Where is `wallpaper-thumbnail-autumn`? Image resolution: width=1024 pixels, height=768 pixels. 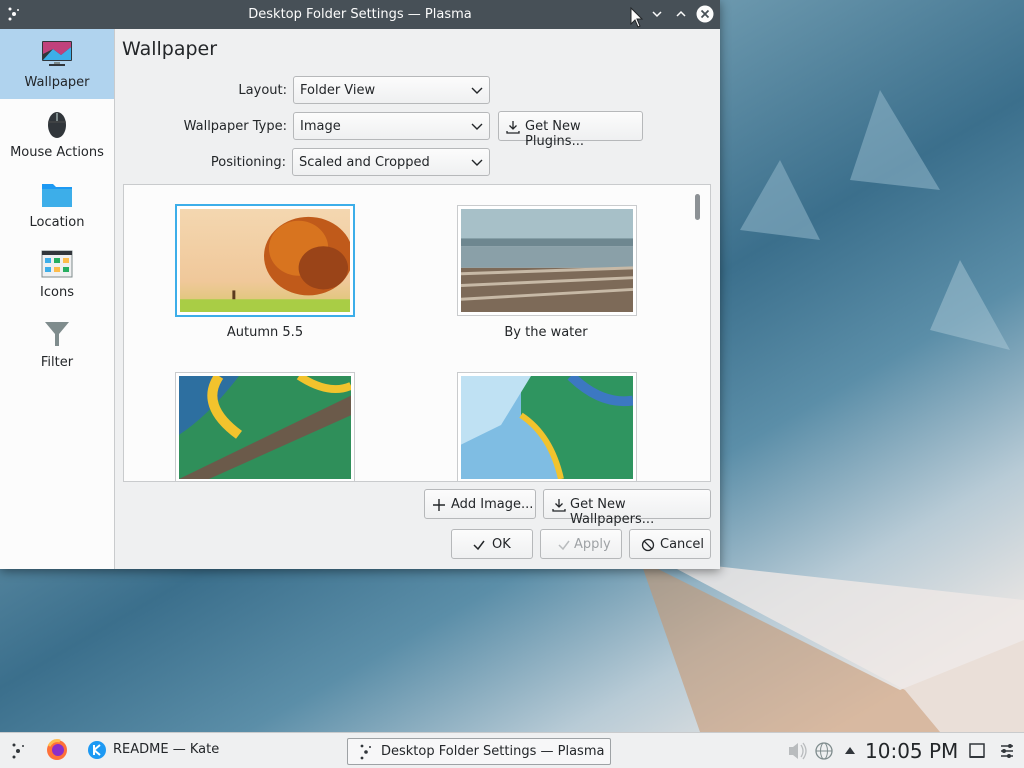 wallpaper-thumbnail-autumn is located at coordinates (265, 260).